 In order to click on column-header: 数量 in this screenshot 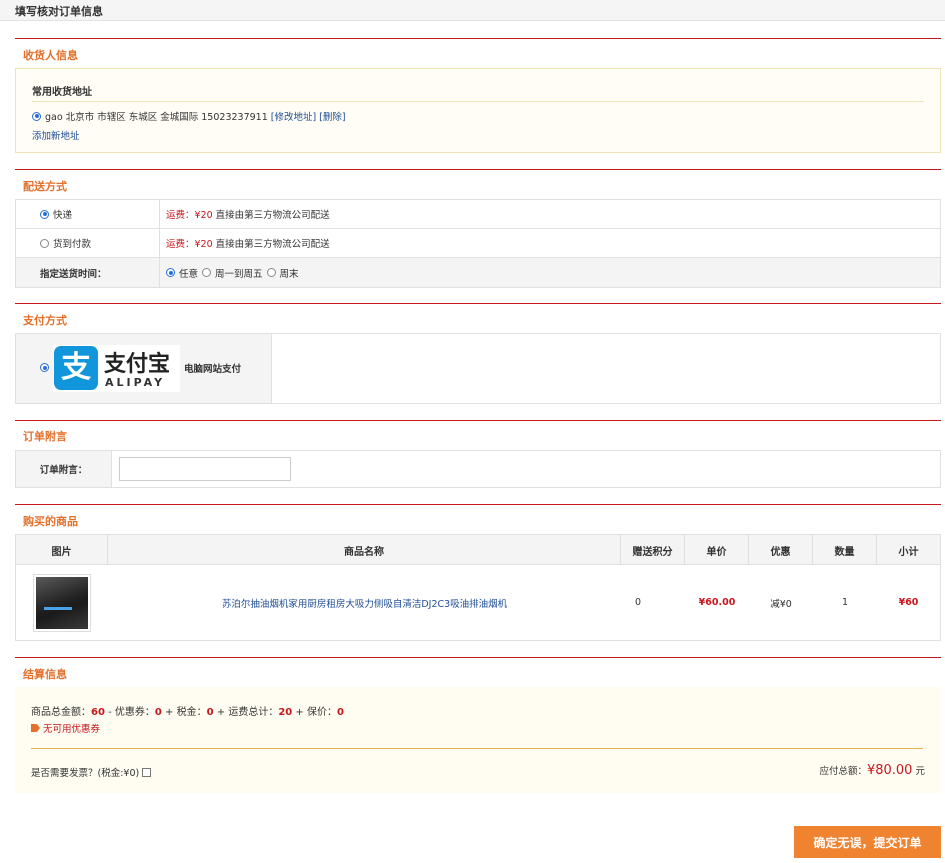, I will do `click(845, 550)`.